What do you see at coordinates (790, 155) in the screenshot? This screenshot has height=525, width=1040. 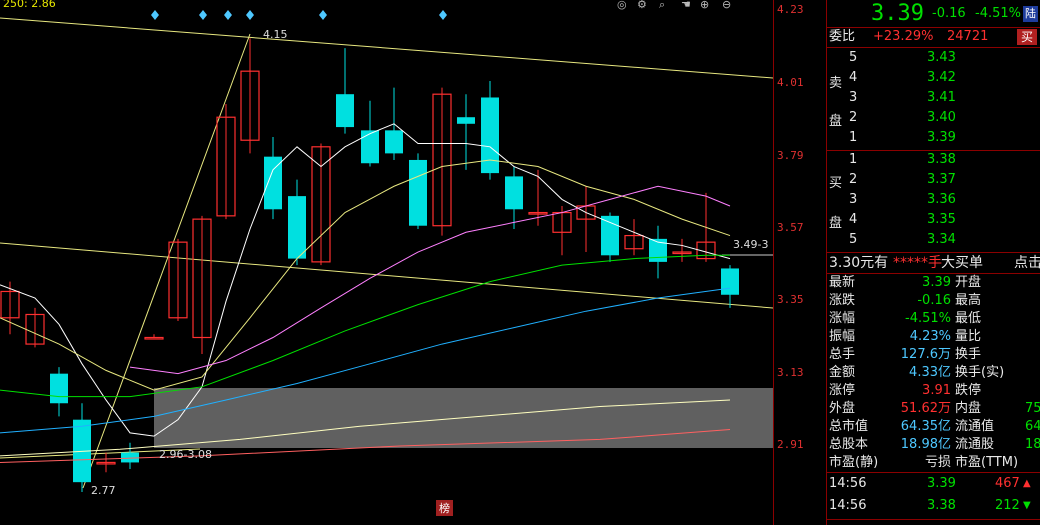 I see `y-tick: 3.79` at bounding box center [790, 155].